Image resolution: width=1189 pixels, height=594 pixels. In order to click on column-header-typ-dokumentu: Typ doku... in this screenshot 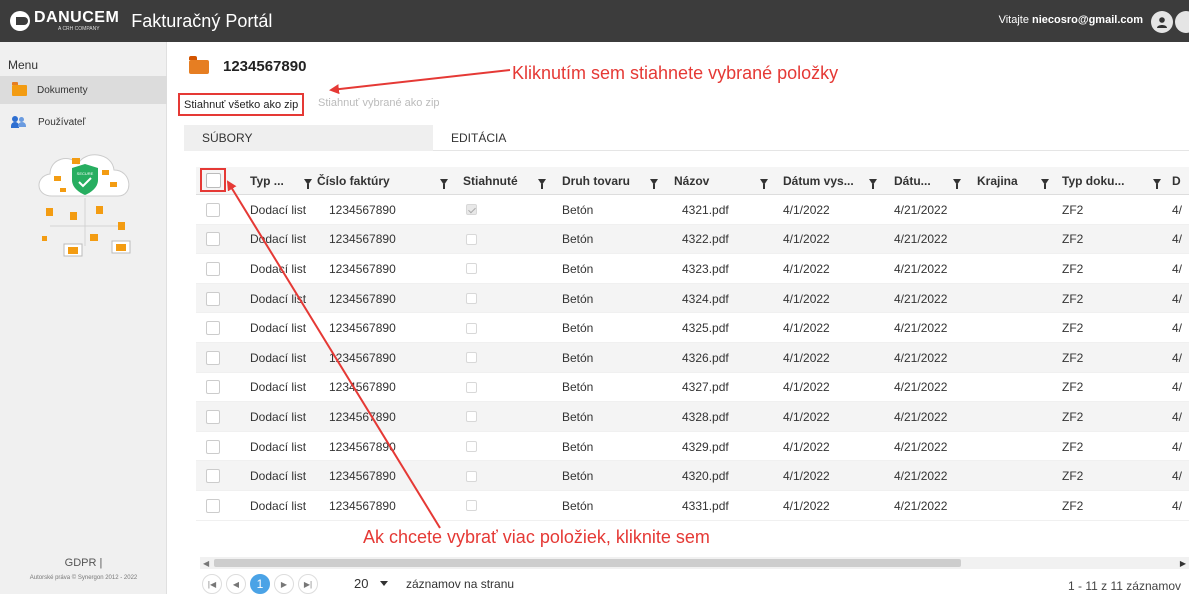, I will do `click(1093, 181)`.